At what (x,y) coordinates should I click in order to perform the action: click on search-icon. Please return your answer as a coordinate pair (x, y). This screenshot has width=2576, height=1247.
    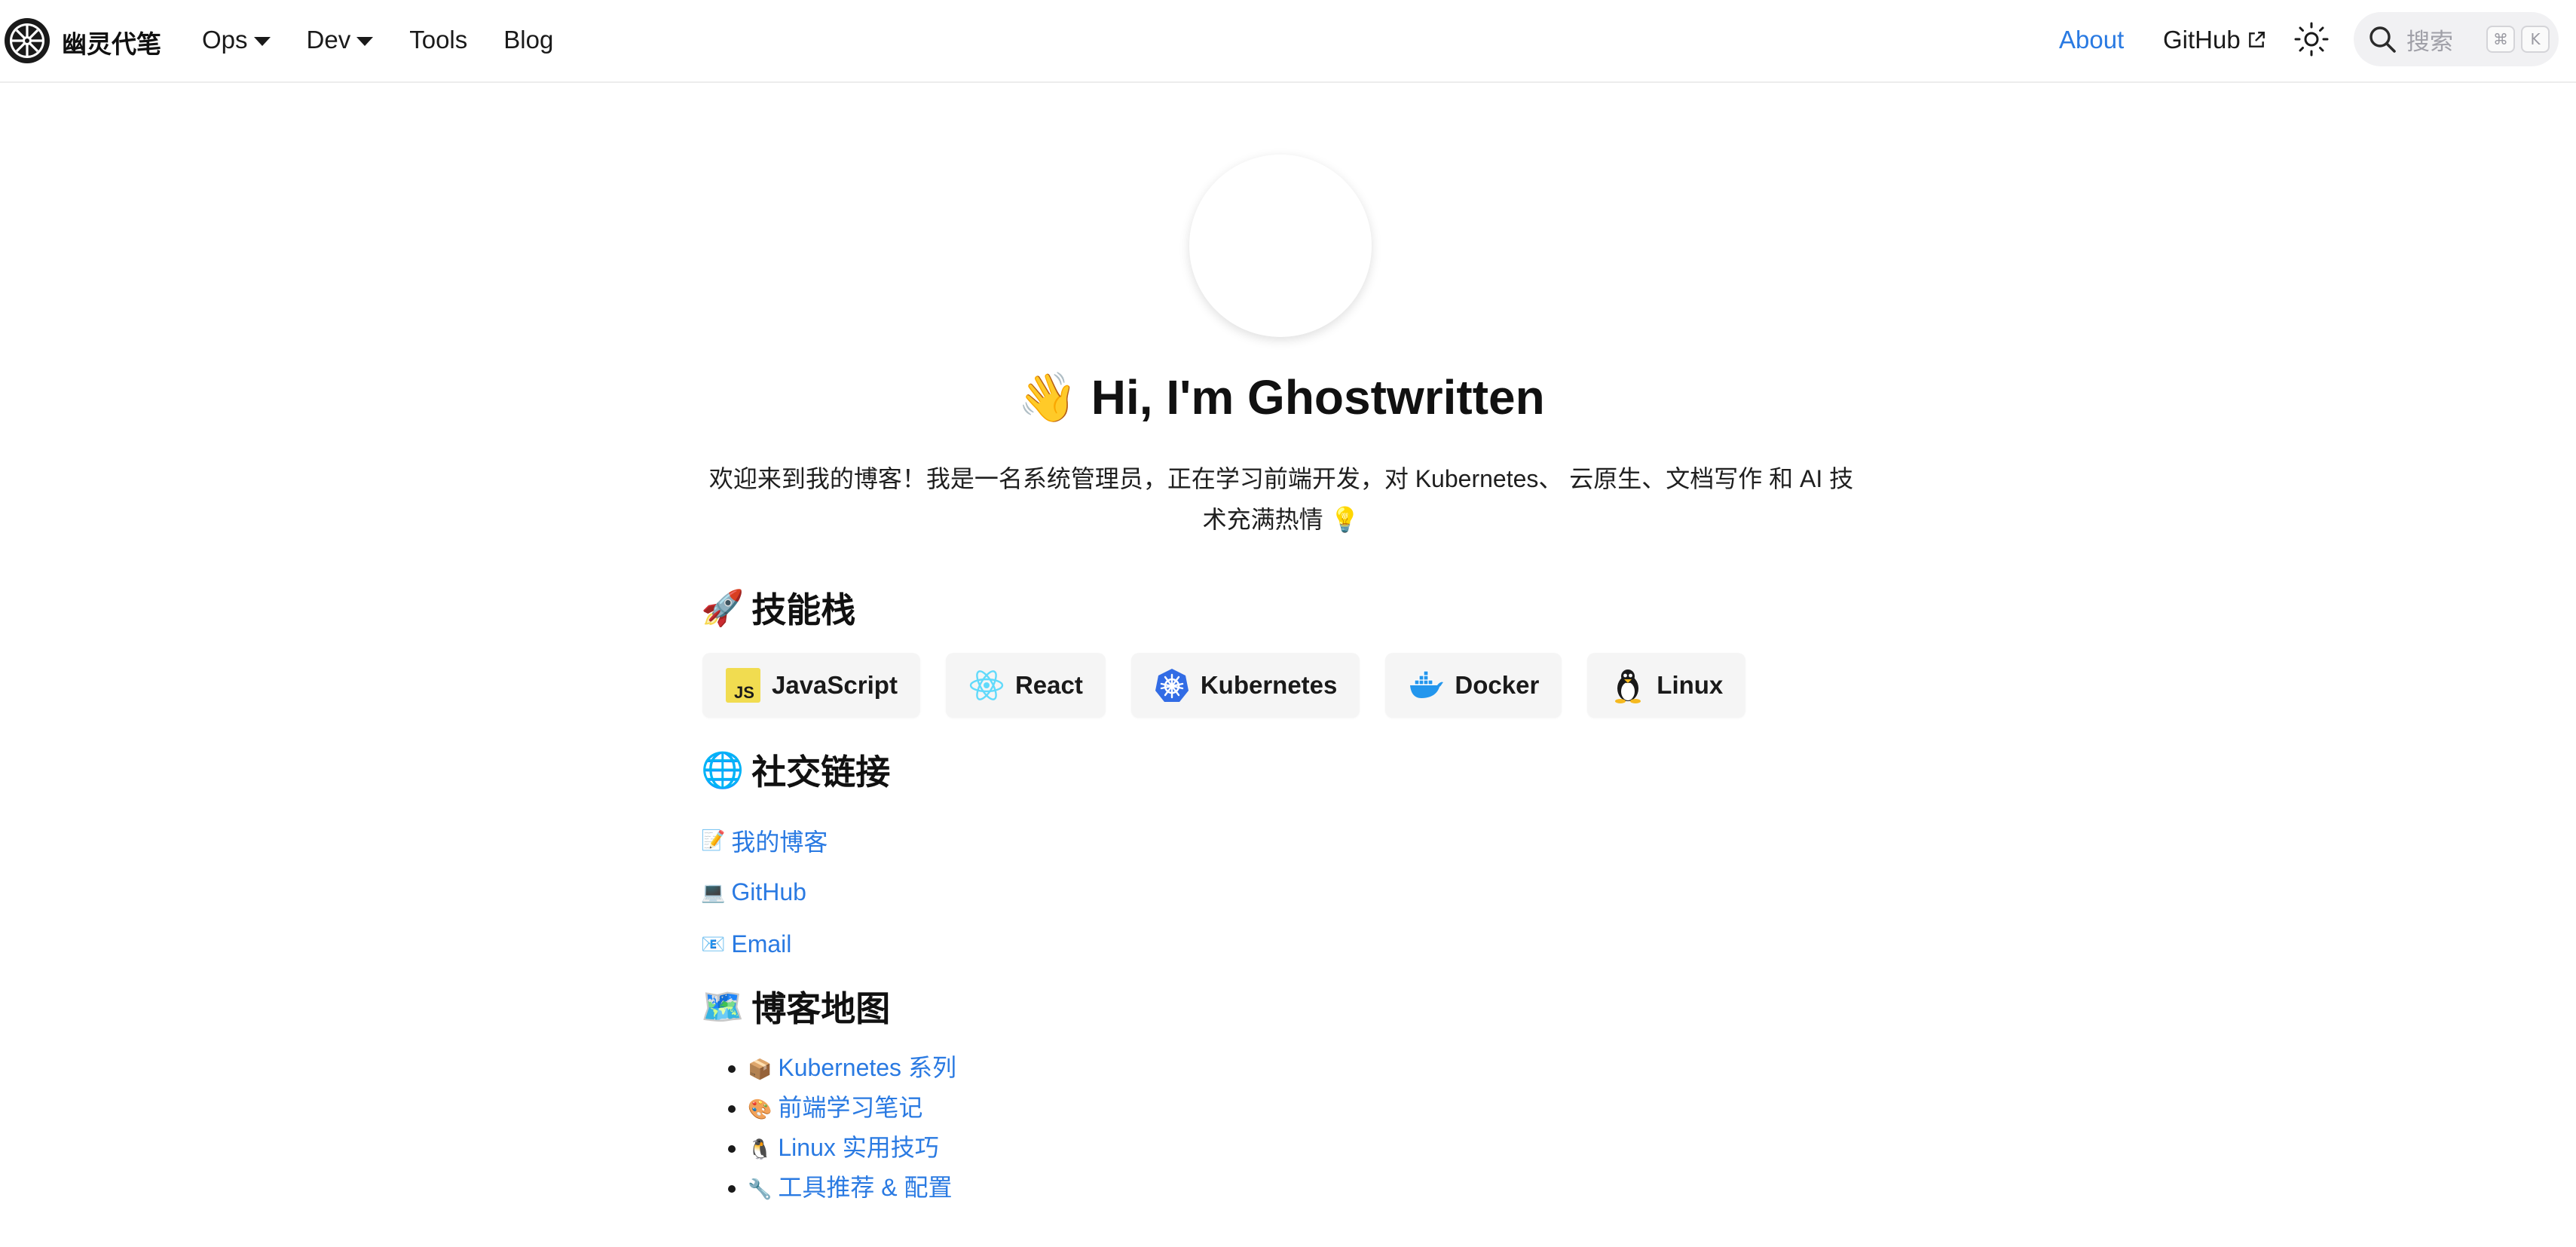
    Looking at the image, I should click on (2382, 39).